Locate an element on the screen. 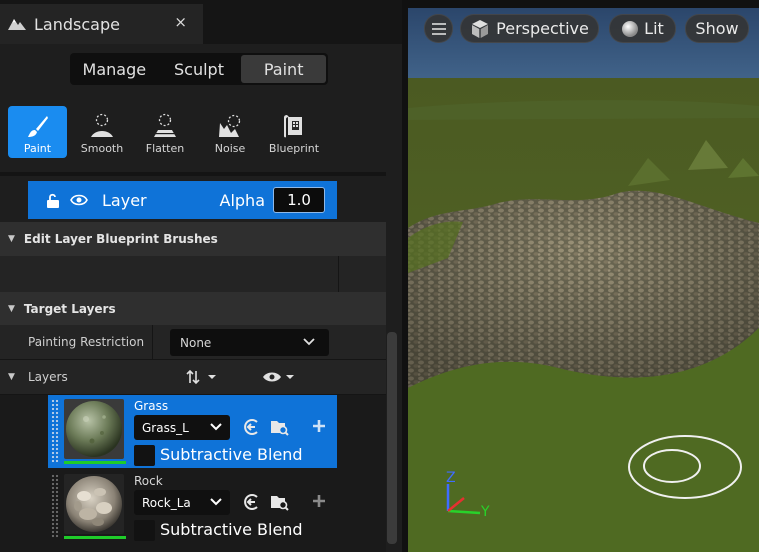 This screenshot has height=552, width=759. layer-info-dropdown: Grass_L is located at coordinates (182, 427).